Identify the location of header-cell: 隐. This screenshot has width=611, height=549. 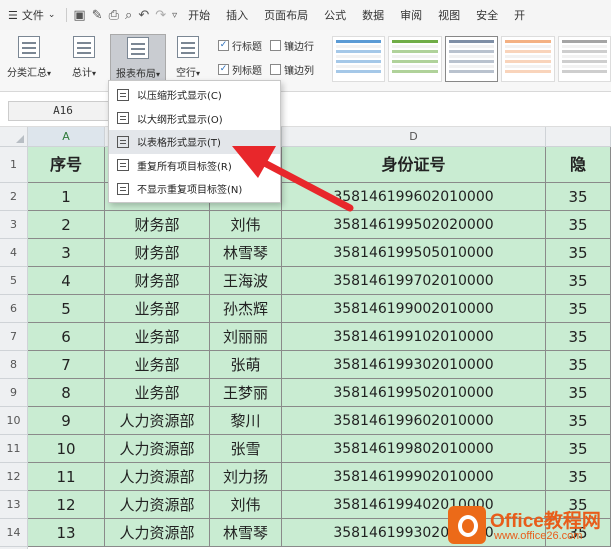
(578, 165).